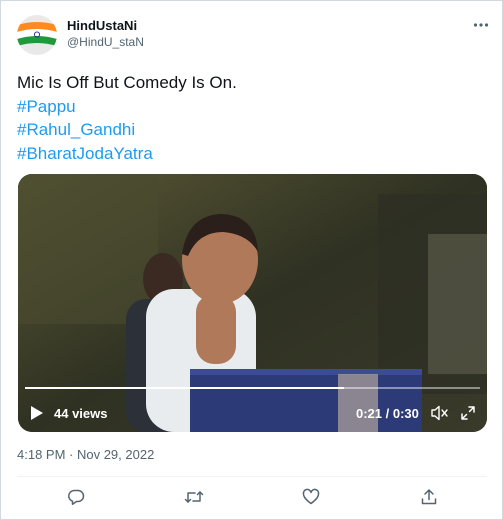  I want to click on like-icon, so click(311, 497).